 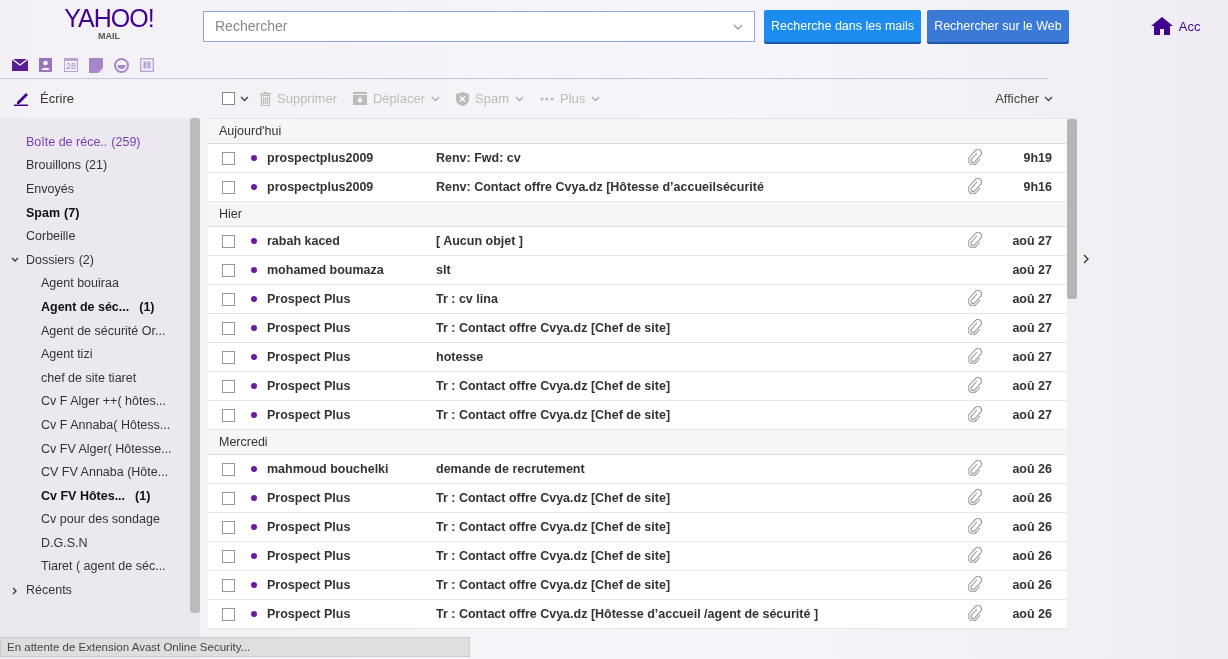 I want to click on subject-text: Renv: Contact offre Cvya.dz [Hôtesse d’accueilsécurité, so click(x=600, y=187).